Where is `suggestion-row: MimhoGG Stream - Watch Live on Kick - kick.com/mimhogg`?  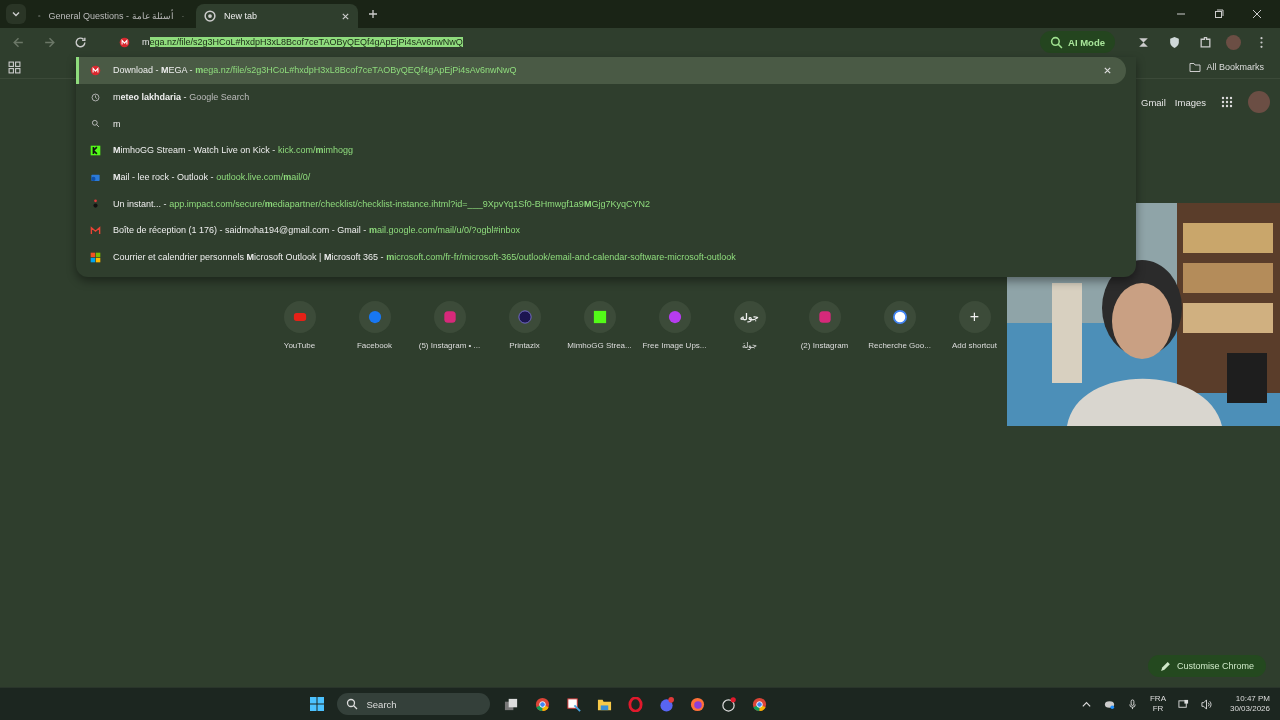 suggestion-row: MimhoGG Stream - Watch Live on Kick - kick.com/mimhogg is located at coordinates (601, 150).